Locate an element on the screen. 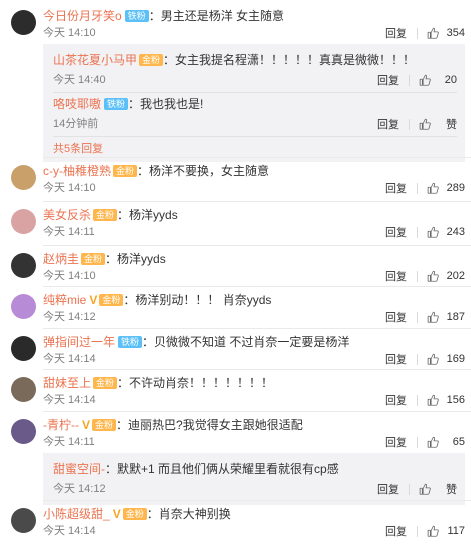  reply-thread: 甜蜜空间-：默默+1 而且他们俩从荣耀里看就很有cp感 今天 14:12 回复 赞 is located at coordinates (254, 479).